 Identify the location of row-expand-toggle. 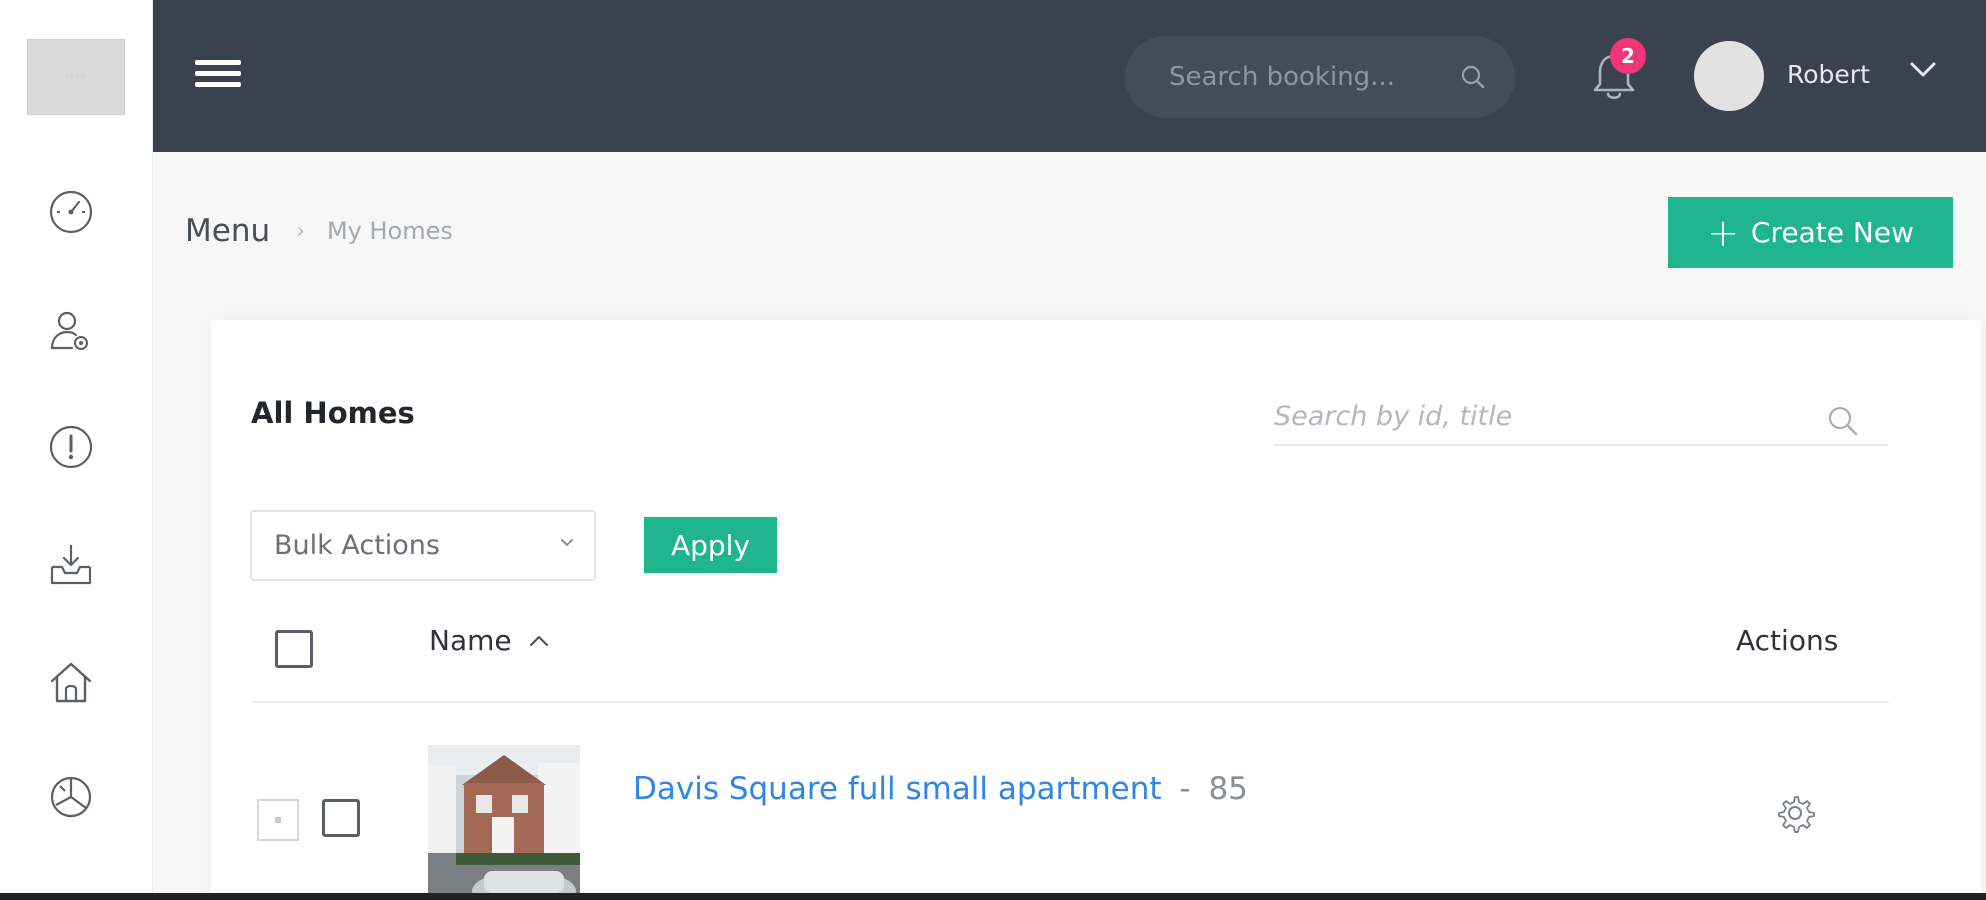
(278, 820).